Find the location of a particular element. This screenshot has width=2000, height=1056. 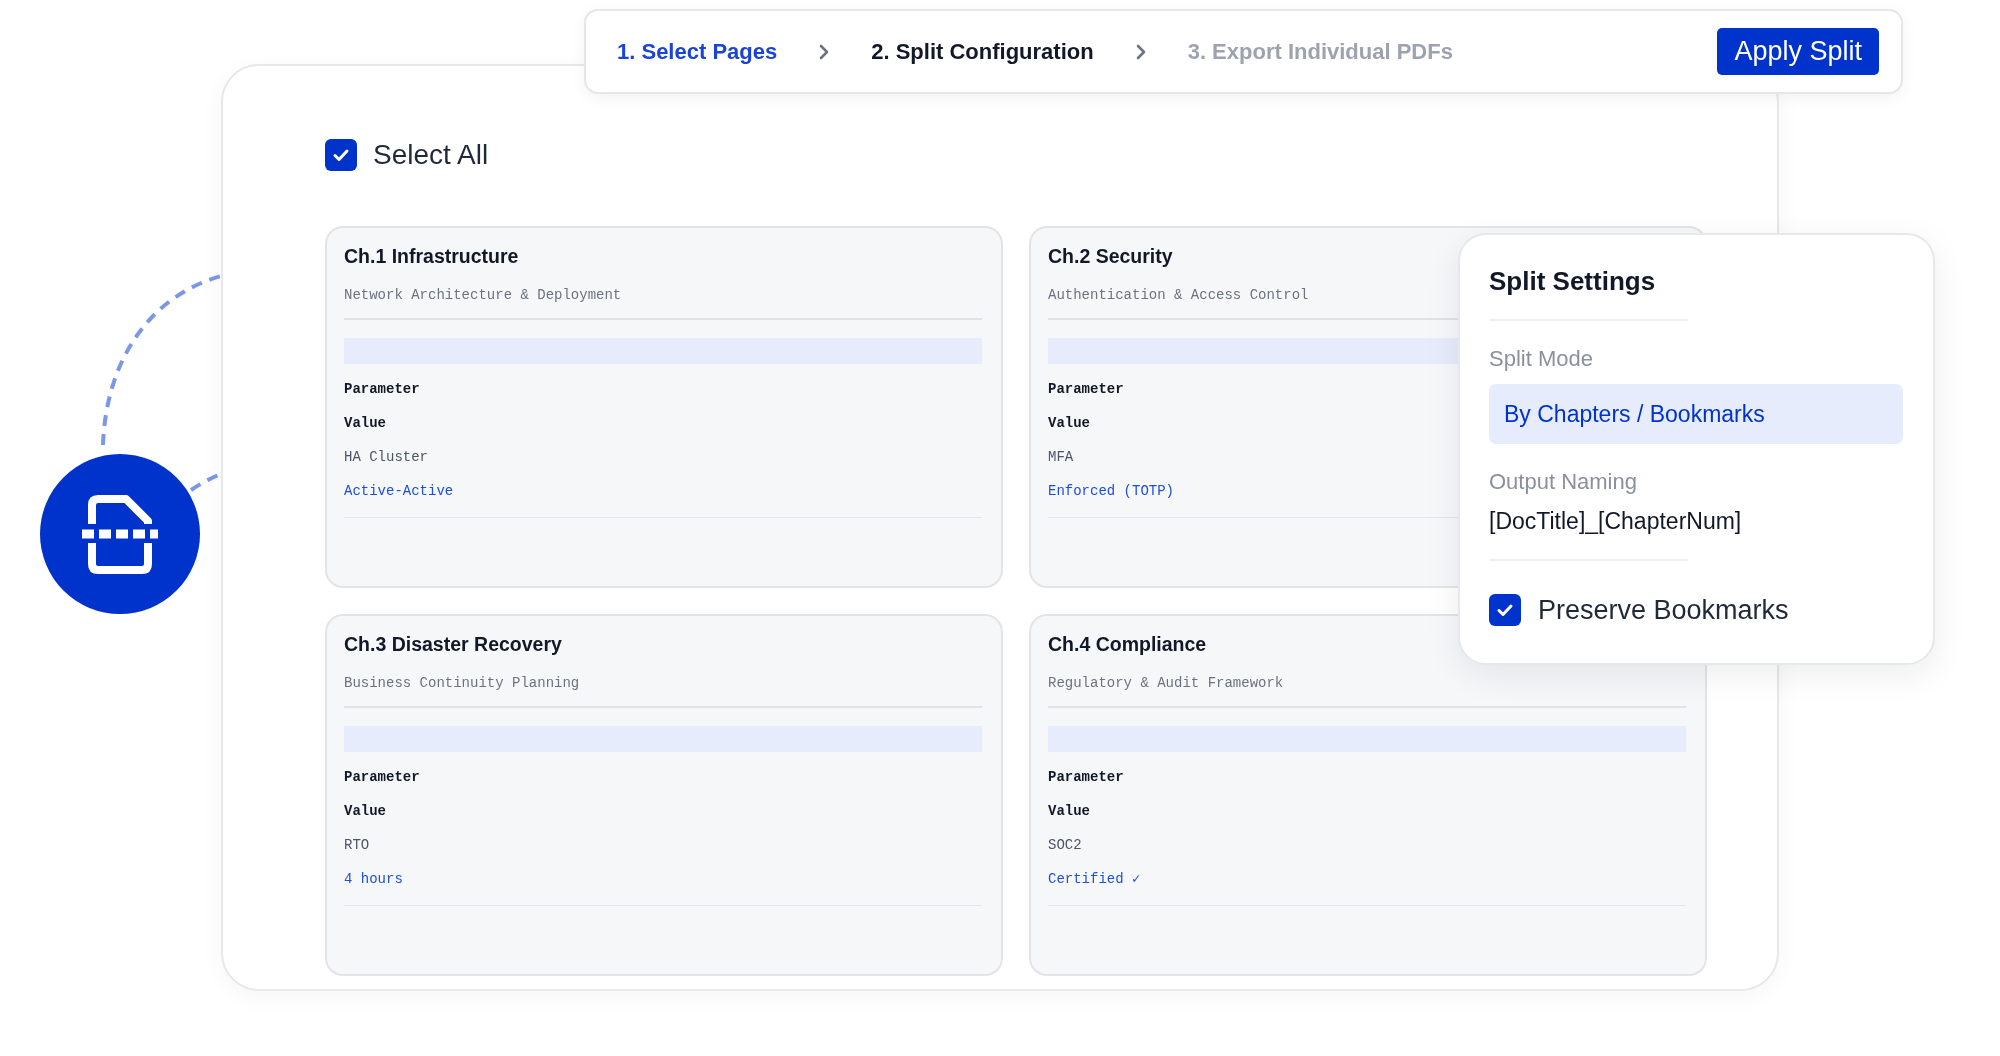

field-label: Split Mode is located at coordinates (1541, 359).